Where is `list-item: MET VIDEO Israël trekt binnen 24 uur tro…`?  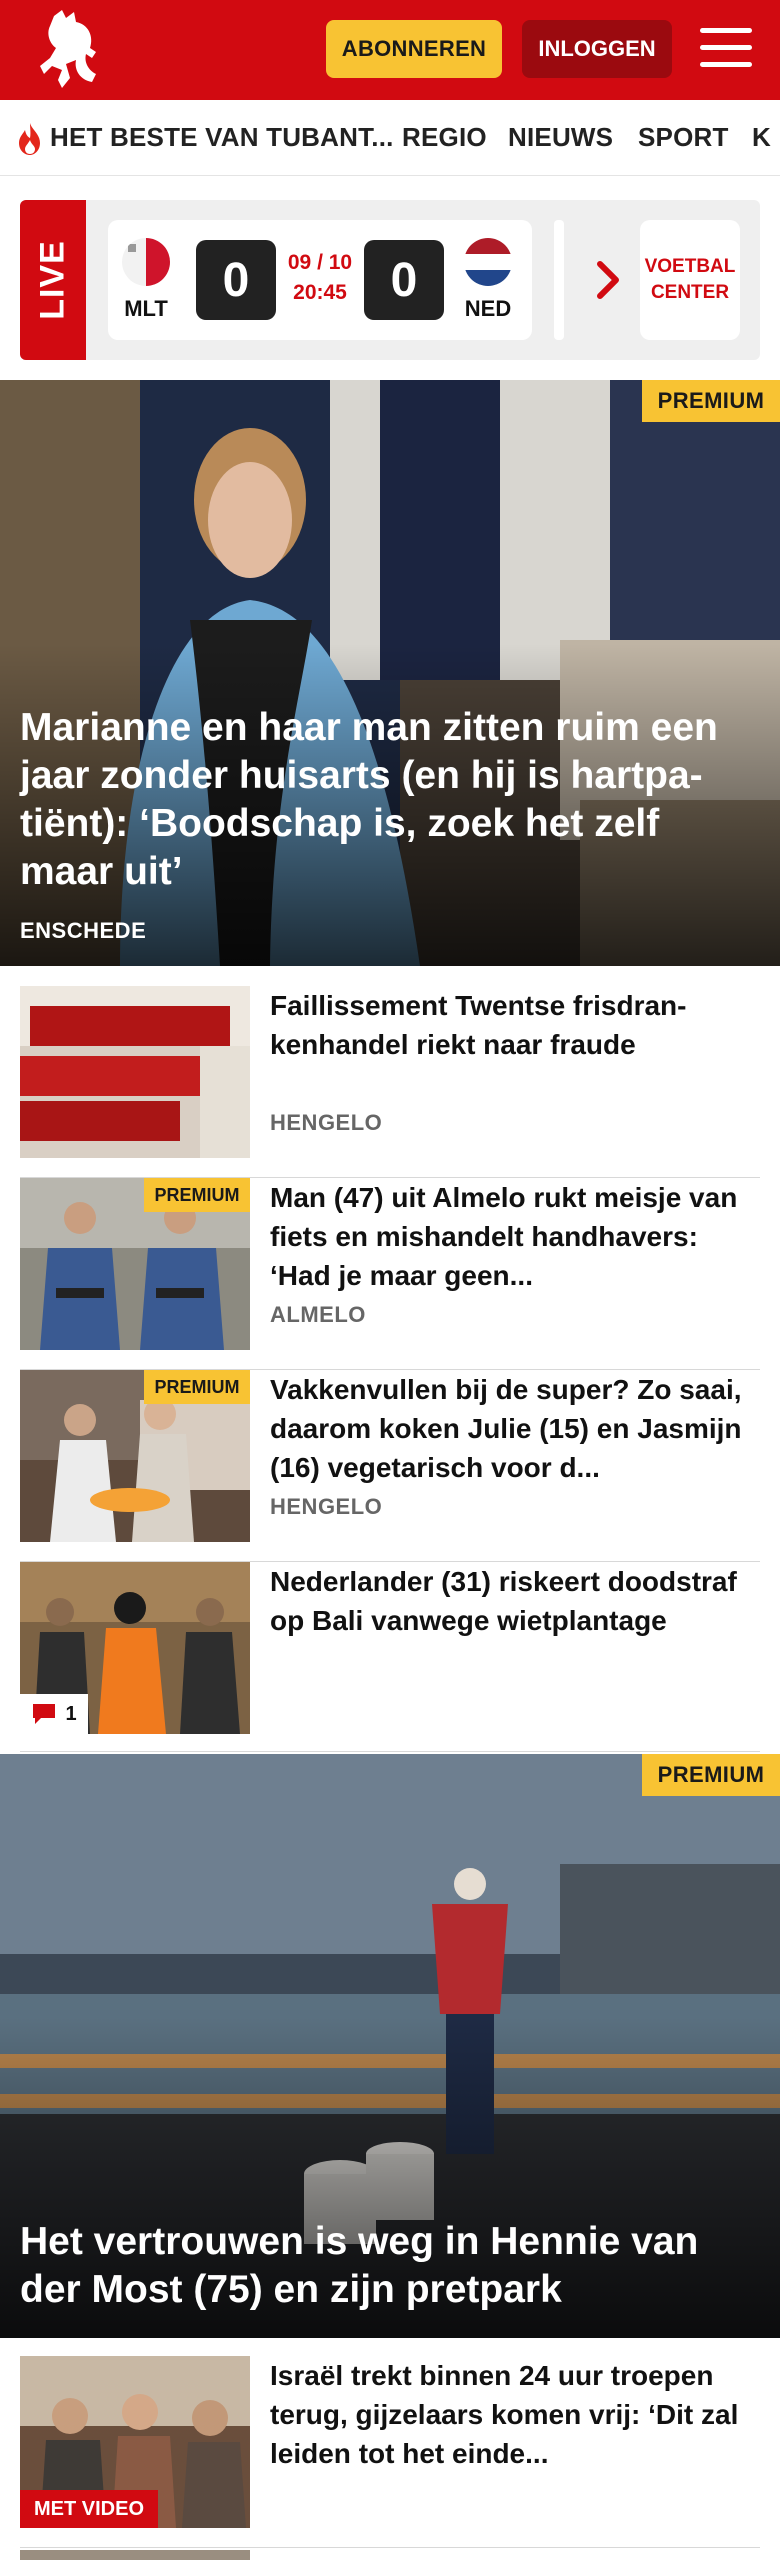 list-item: MET VIDEO Israël trekt binnen 24 uur tro… is located at coordinates (390, 2452).